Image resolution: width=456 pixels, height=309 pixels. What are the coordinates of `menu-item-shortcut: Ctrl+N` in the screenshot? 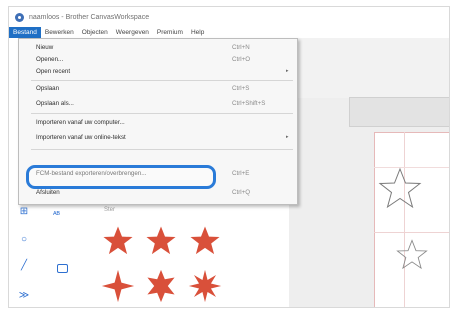 It's located at (241, 47).